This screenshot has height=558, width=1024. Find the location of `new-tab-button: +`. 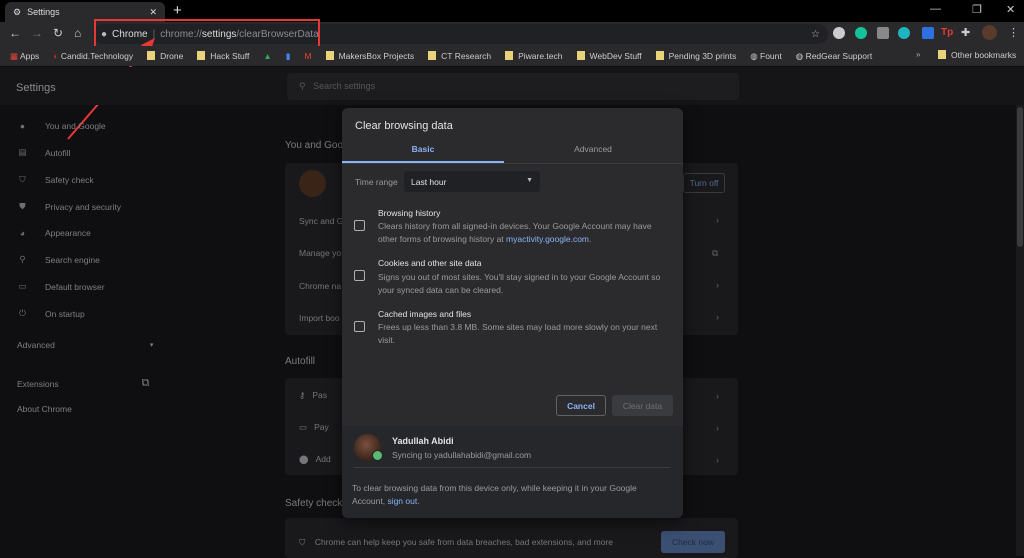

new-tab-button: + is located at coordinates (177, 10).